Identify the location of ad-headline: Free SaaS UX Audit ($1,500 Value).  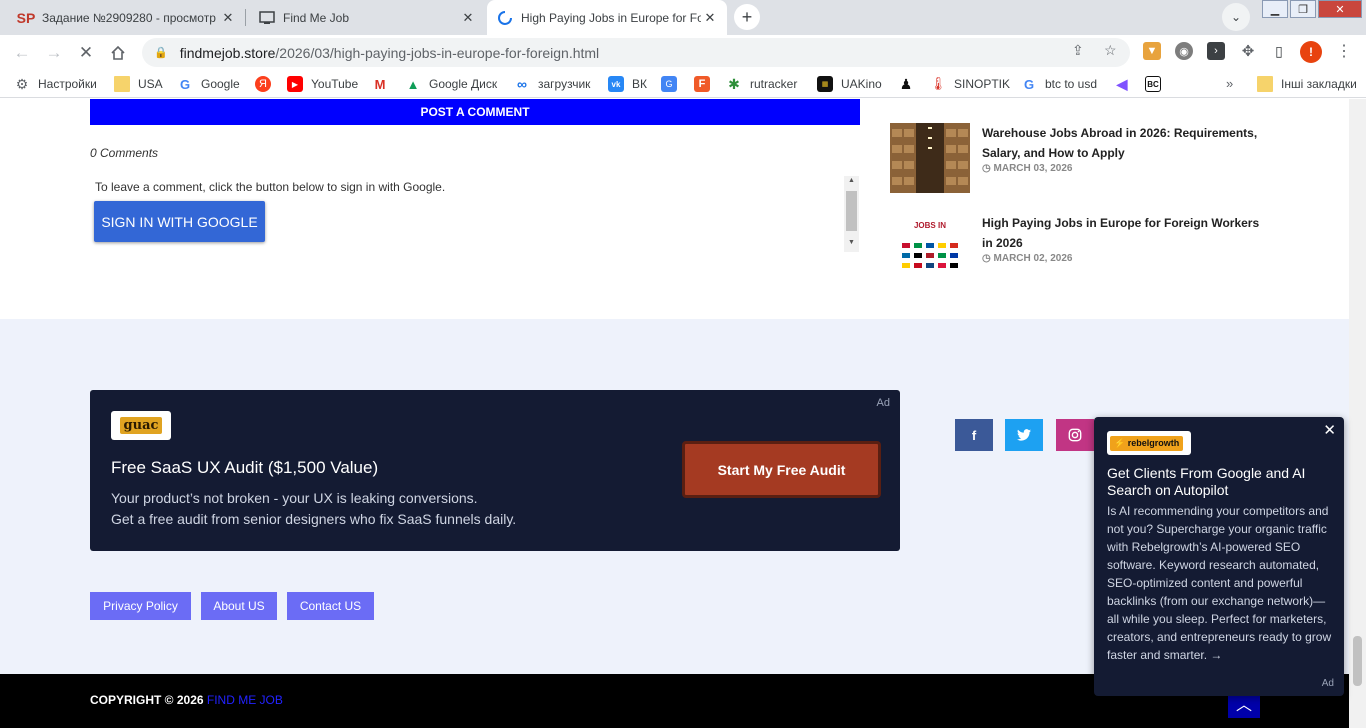
(244, 468).